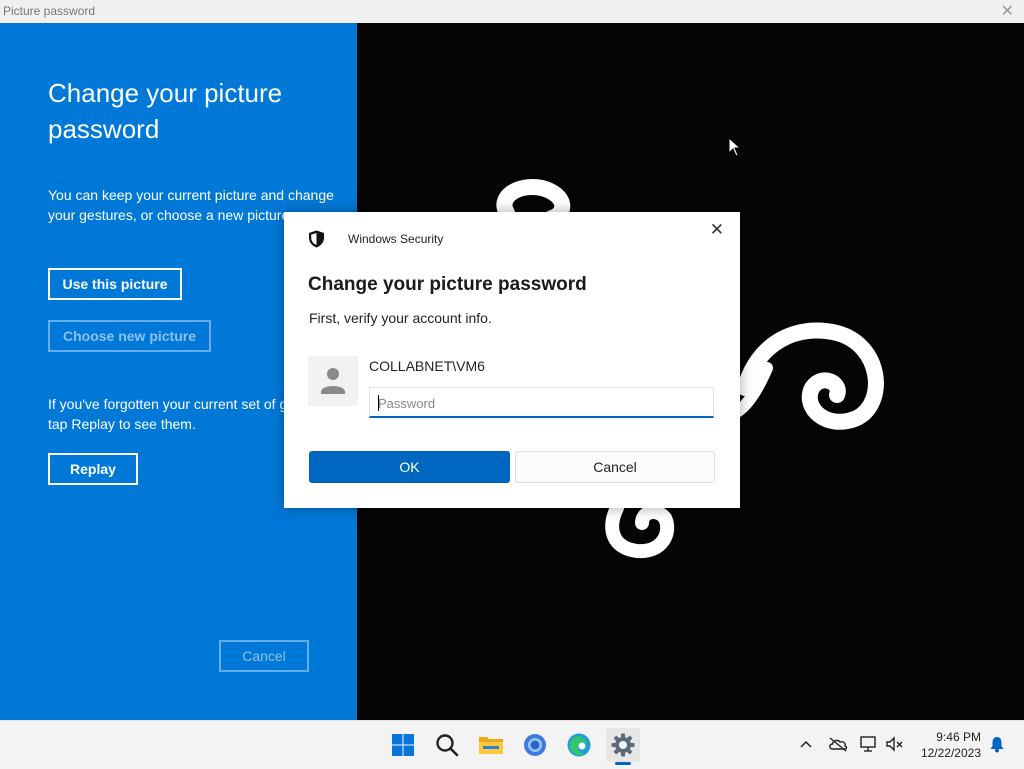  Describe the element at coordinates (396, 239) in the screenshot. I see `dialog-app-name: Windows Security` at that location.